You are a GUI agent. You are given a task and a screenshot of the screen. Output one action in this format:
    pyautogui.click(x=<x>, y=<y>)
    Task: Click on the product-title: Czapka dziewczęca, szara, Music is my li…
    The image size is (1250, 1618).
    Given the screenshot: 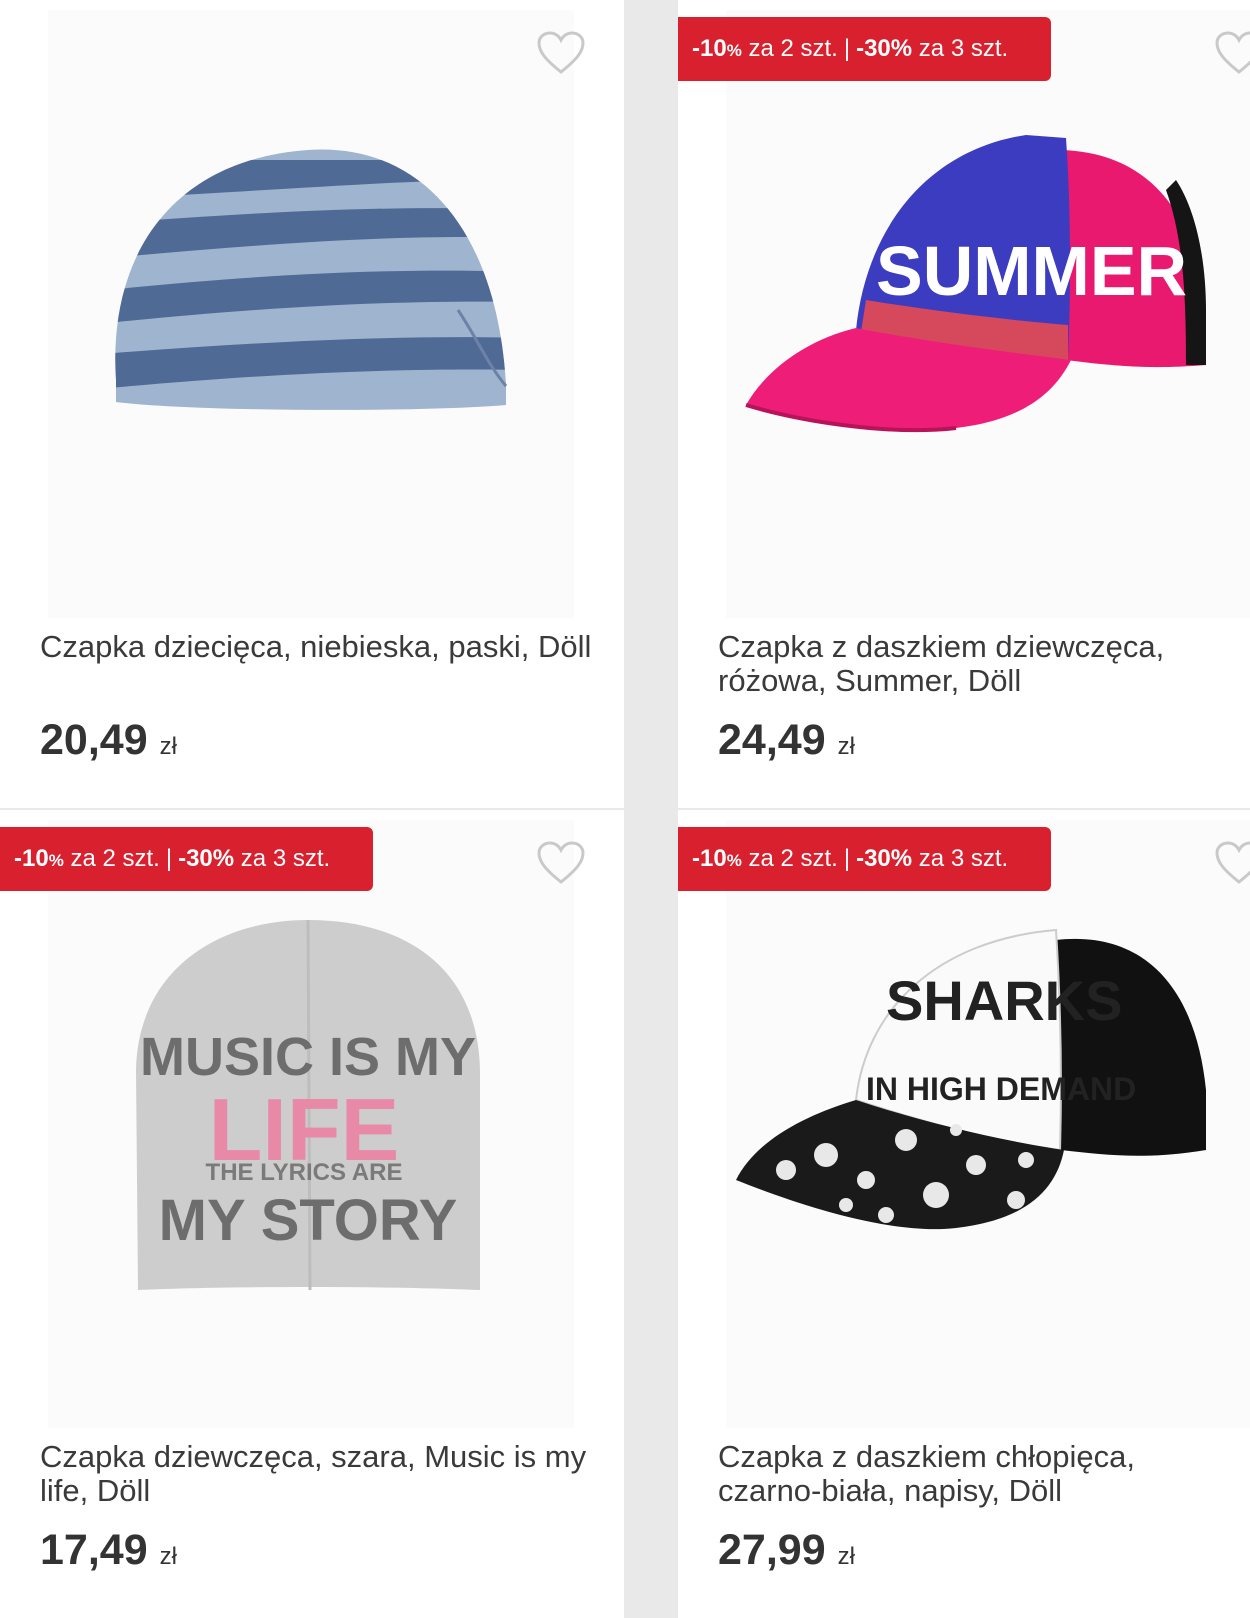 What is the action you would take?
    pyautogui.click(x=320, y=1474)
    